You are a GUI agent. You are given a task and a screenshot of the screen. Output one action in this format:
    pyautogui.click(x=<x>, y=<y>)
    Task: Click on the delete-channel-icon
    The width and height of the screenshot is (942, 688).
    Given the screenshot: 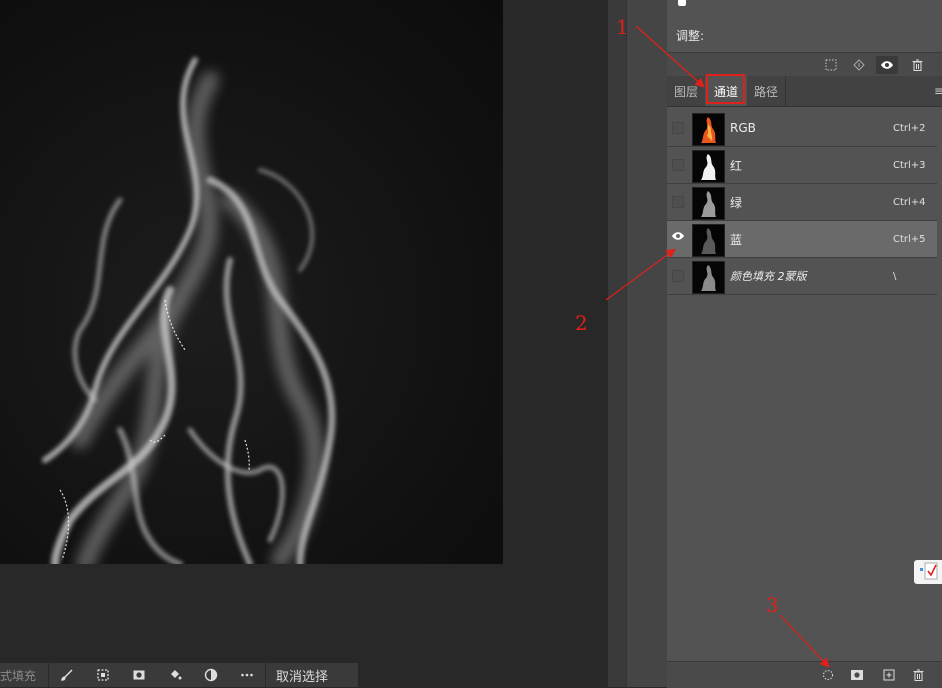 What is the action you would take?
    pyautogui.click(x=918, y=675)
    